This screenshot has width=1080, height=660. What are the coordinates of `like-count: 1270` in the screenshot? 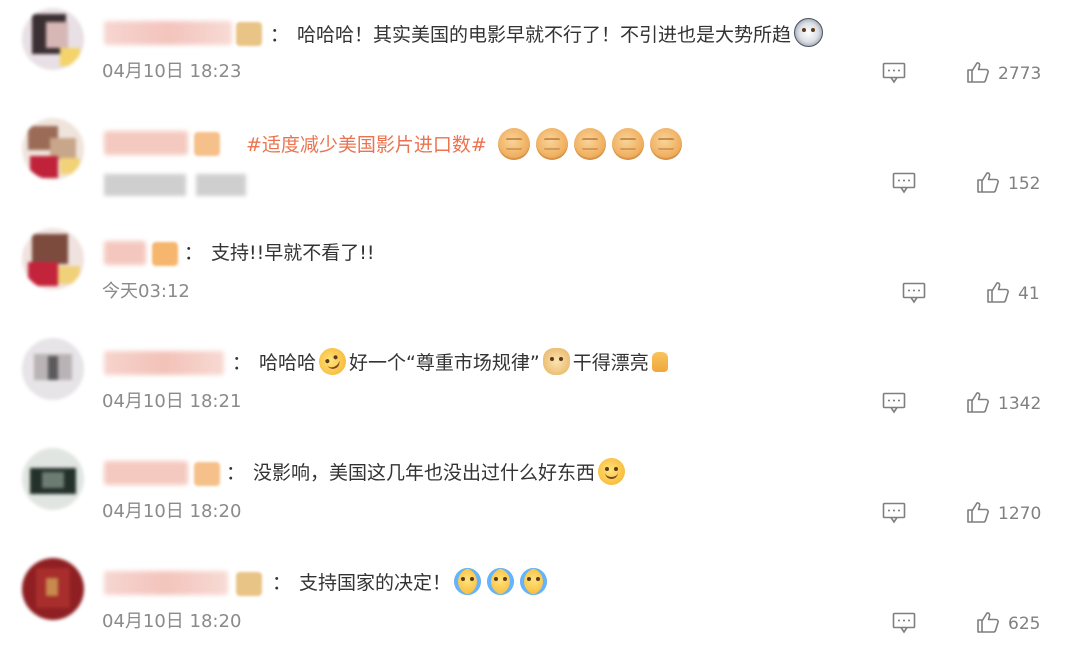 It's located at (1020, 514).